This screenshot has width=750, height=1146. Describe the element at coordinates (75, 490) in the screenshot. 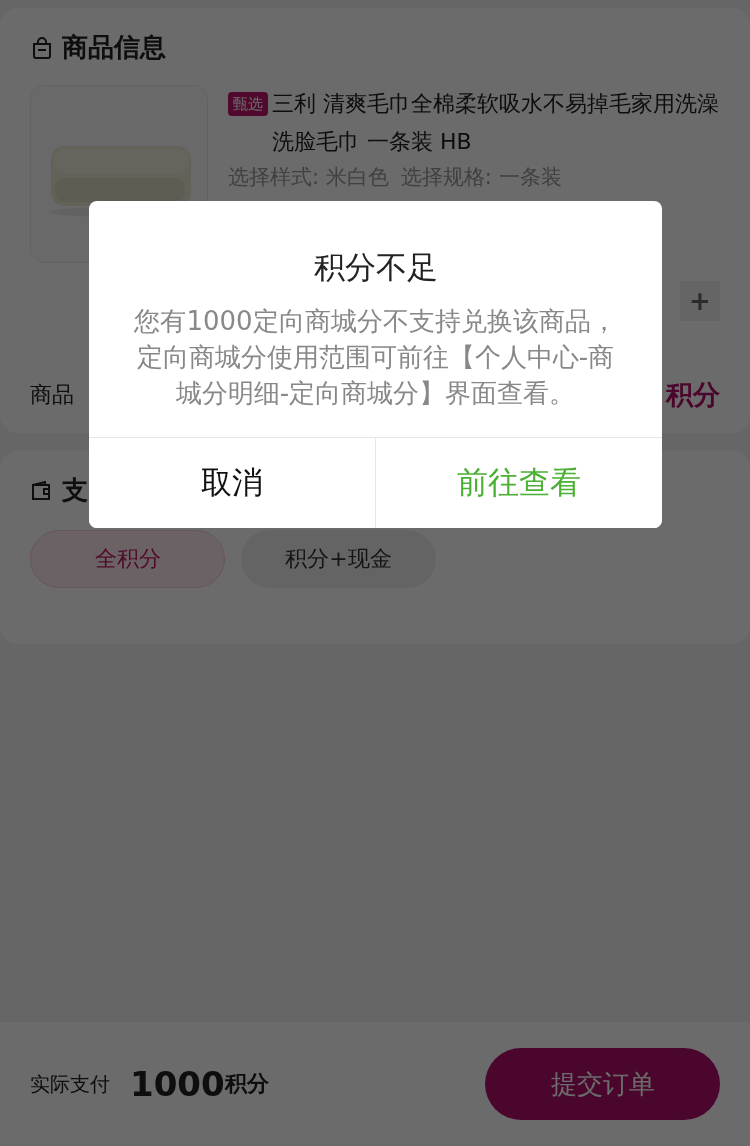

I see `section-title: 支` at that location.